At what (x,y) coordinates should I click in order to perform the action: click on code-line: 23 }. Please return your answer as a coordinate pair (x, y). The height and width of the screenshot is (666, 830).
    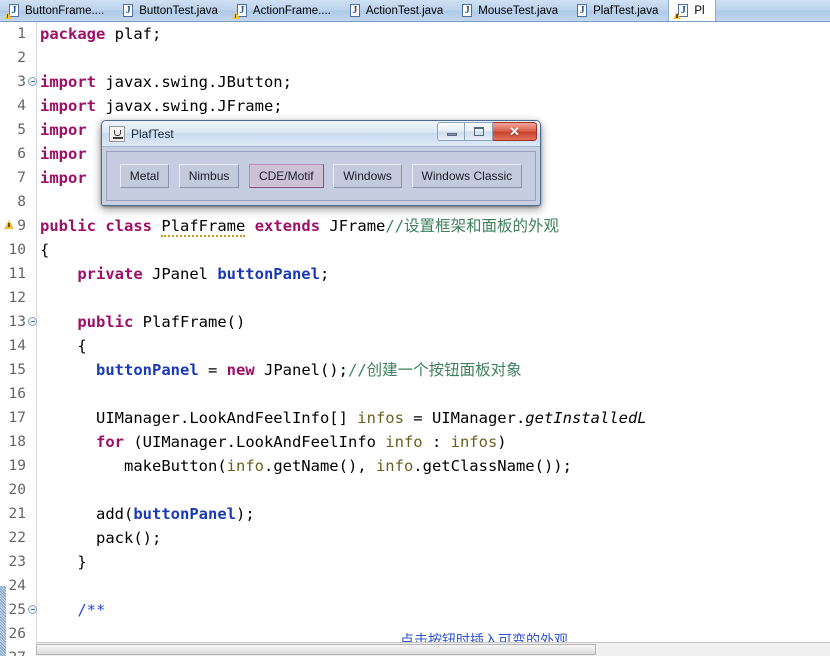
    Looking at the image, I should click on (415, 562).